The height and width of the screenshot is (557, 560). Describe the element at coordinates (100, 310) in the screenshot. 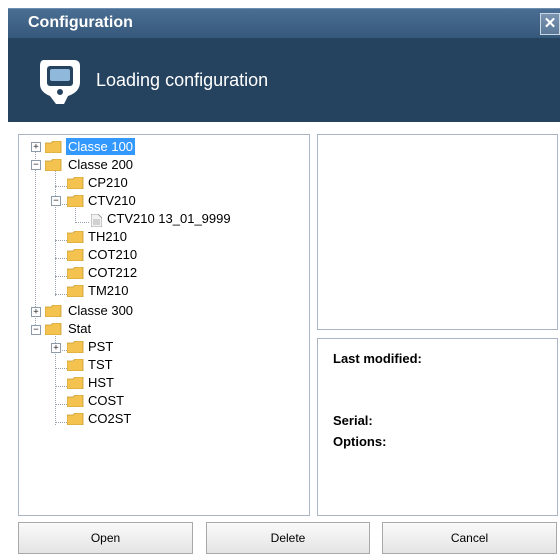

I see `tree-item-classe300: Classe 300` at that location.